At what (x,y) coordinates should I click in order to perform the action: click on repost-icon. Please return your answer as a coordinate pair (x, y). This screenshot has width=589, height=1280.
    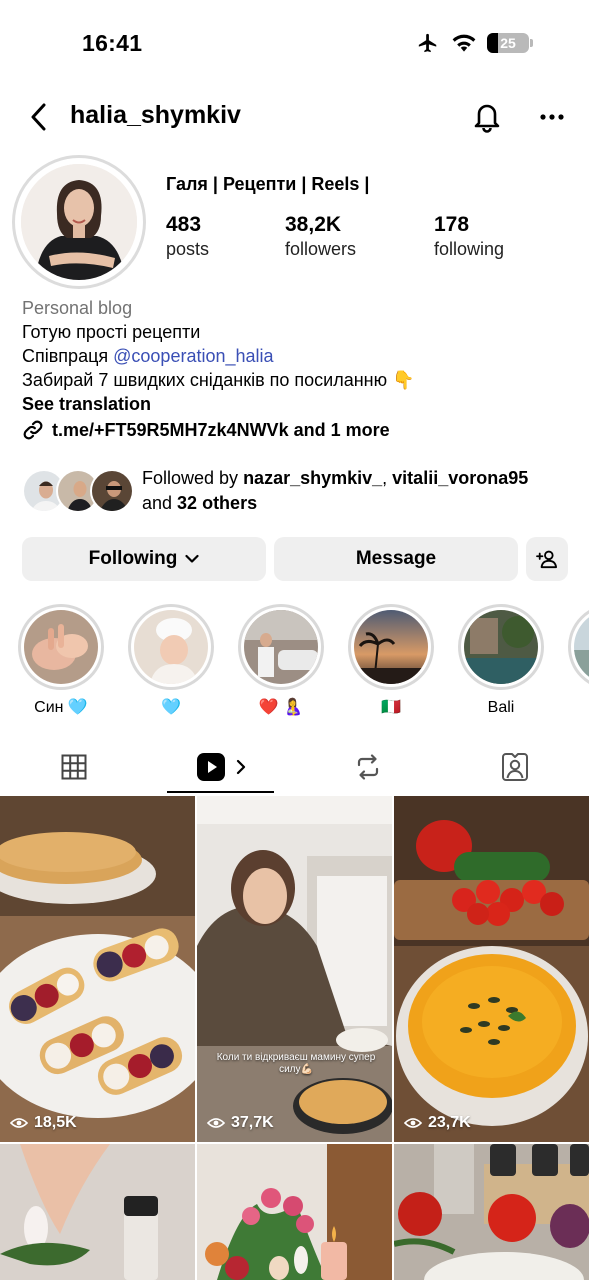
    Looking at the image, I should click on (367, 767).